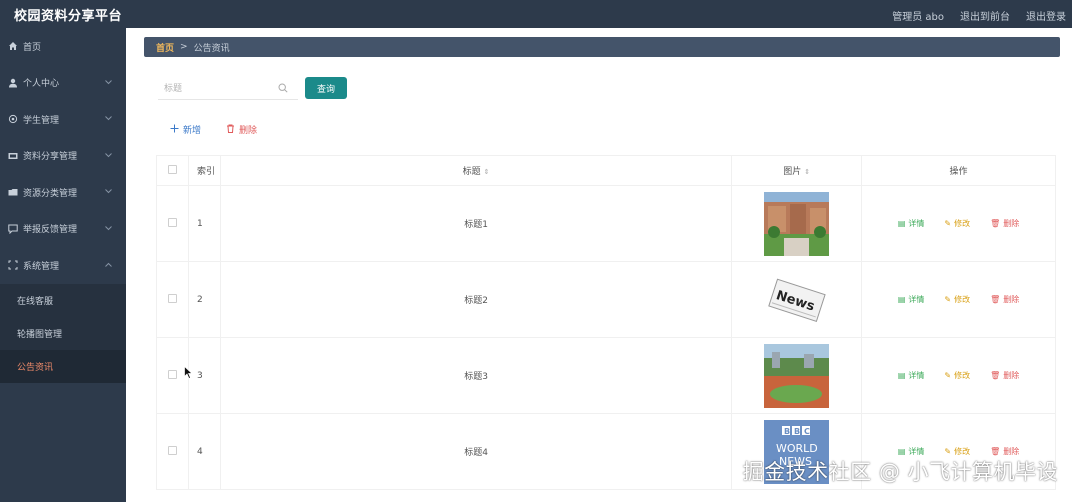 Image resolution: width=1072 pixels, height=502 pixels. I want to click on folder-icon, so click(13, 192).